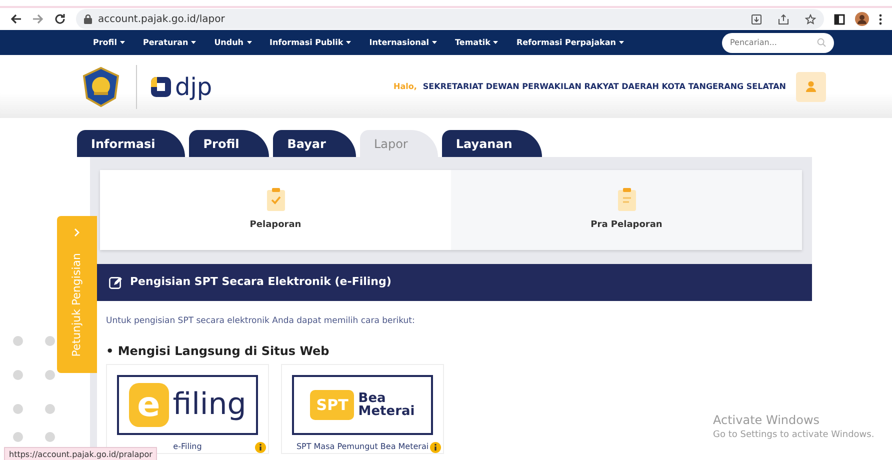 This screenshot has width=892, height=460. I want to click on clipboard-check-icon, so click(275, 199).